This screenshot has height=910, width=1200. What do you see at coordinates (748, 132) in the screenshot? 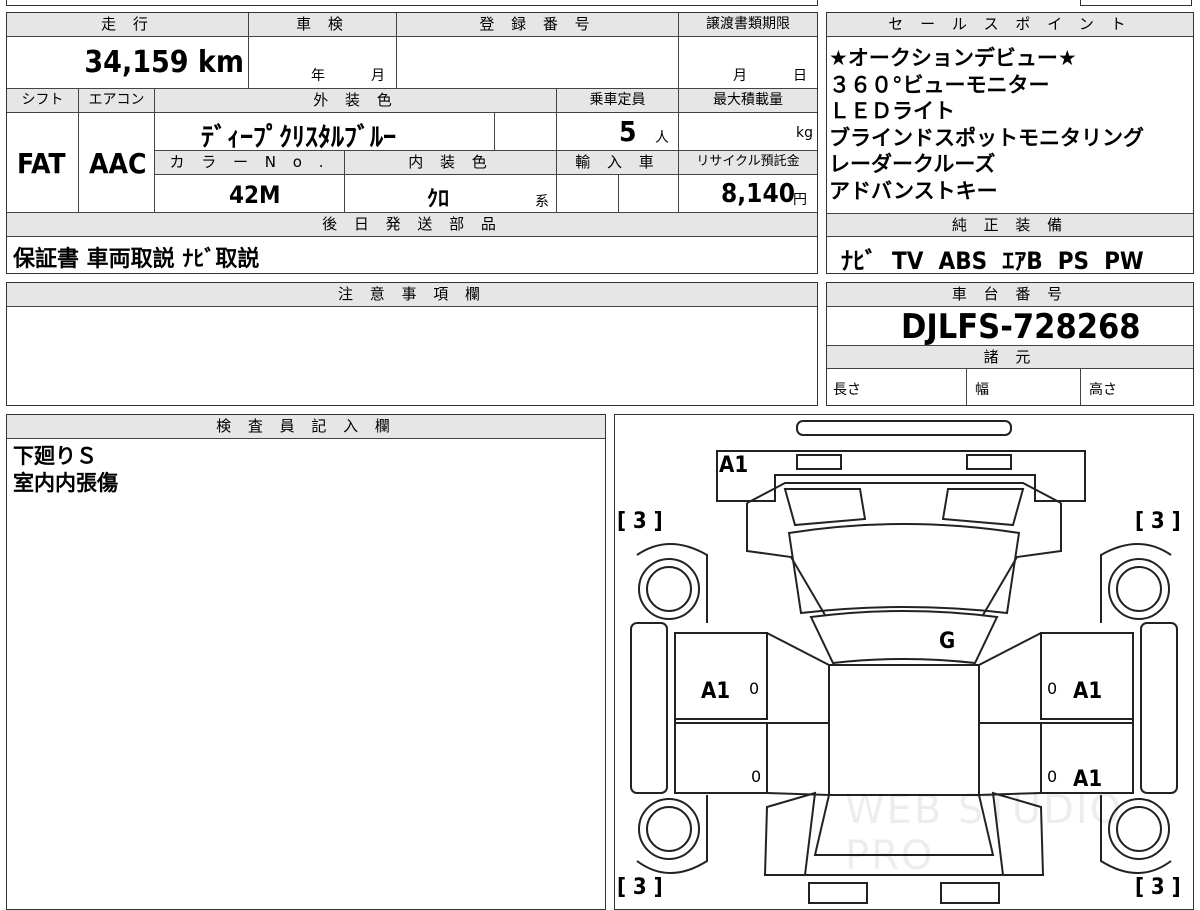
I see `maxload-cell: kg` at bounding box center [748, 132].